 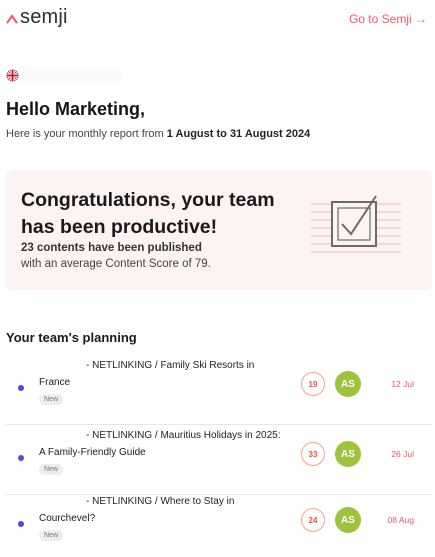 What do you see at coordinates (356, 224) in the screenshot?
I see `checked-box-illustration` at bounding box center [356, 224].